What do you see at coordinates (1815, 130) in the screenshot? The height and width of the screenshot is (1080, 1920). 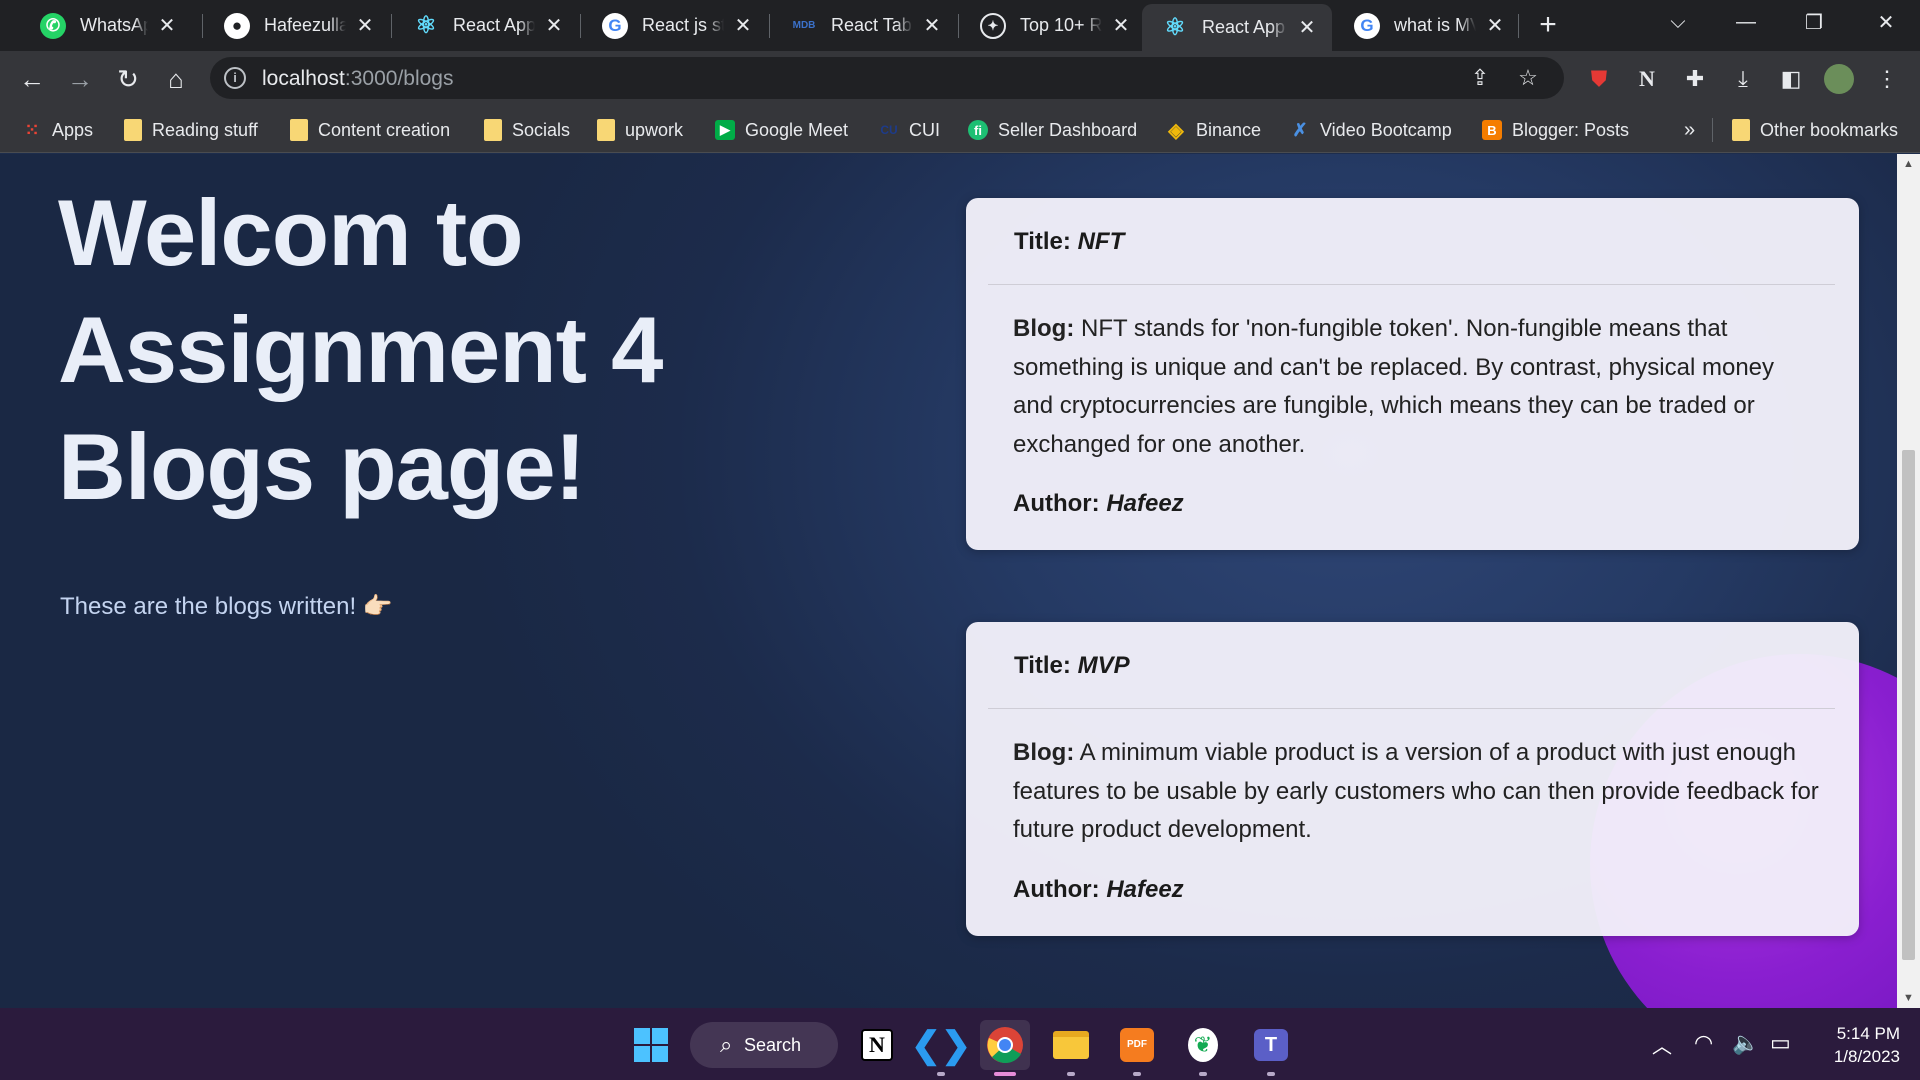 I see `bookmark-other-bookmarks: Other bookmarks` at bounding box center [1815, 130].